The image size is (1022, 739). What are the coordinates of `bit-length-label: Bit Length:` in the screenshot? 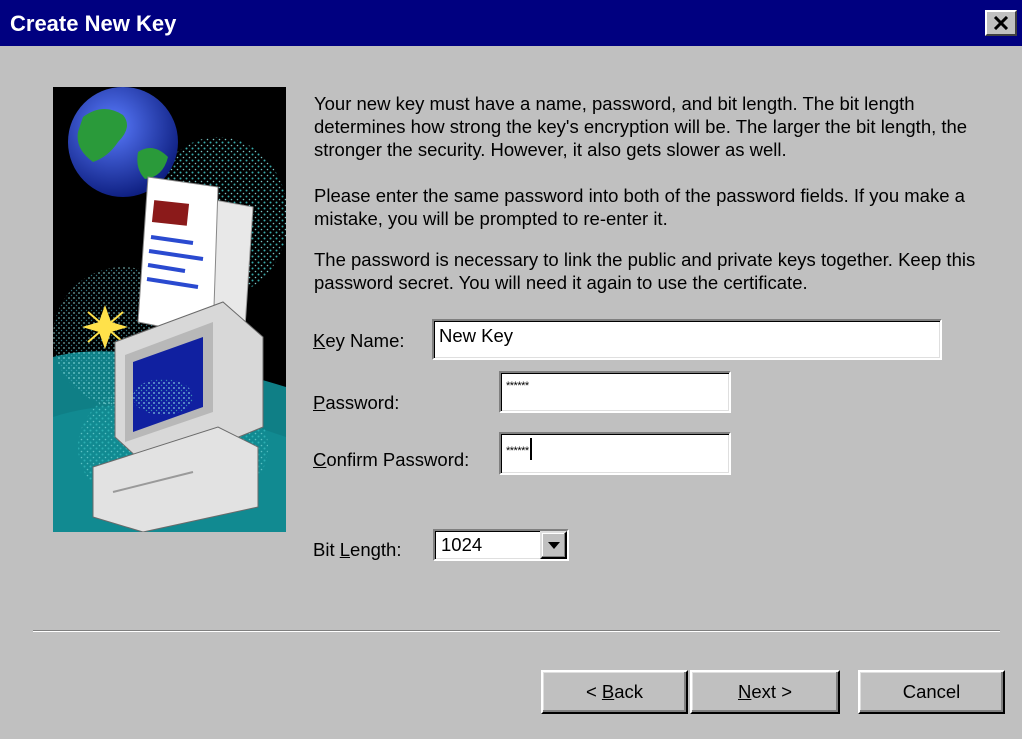 It's located at (357, 549).